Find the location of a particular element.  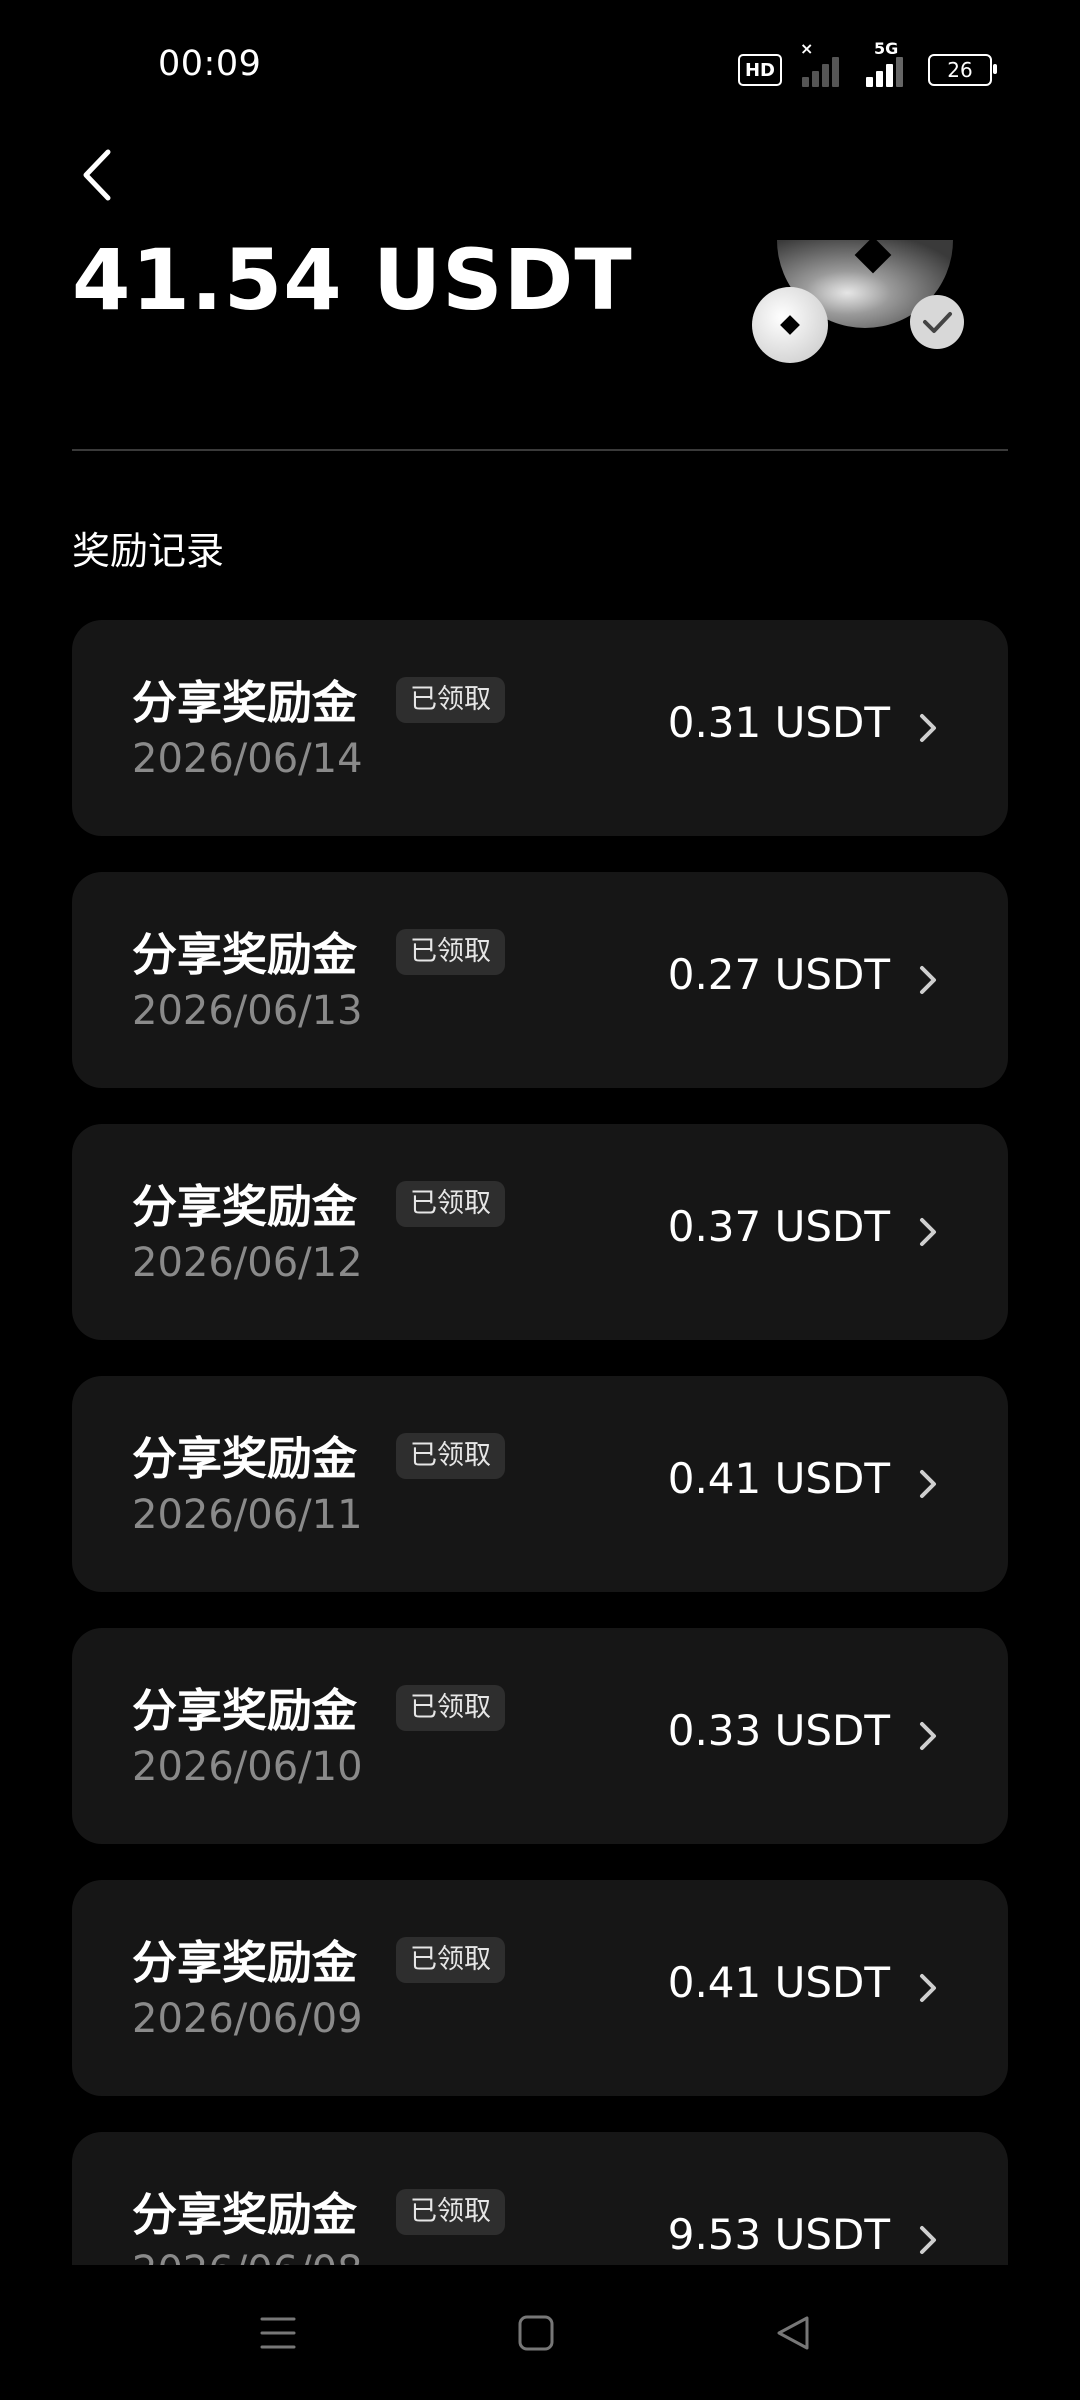

record-date: 2026/06/09 is located at coordinates (247, 2019).